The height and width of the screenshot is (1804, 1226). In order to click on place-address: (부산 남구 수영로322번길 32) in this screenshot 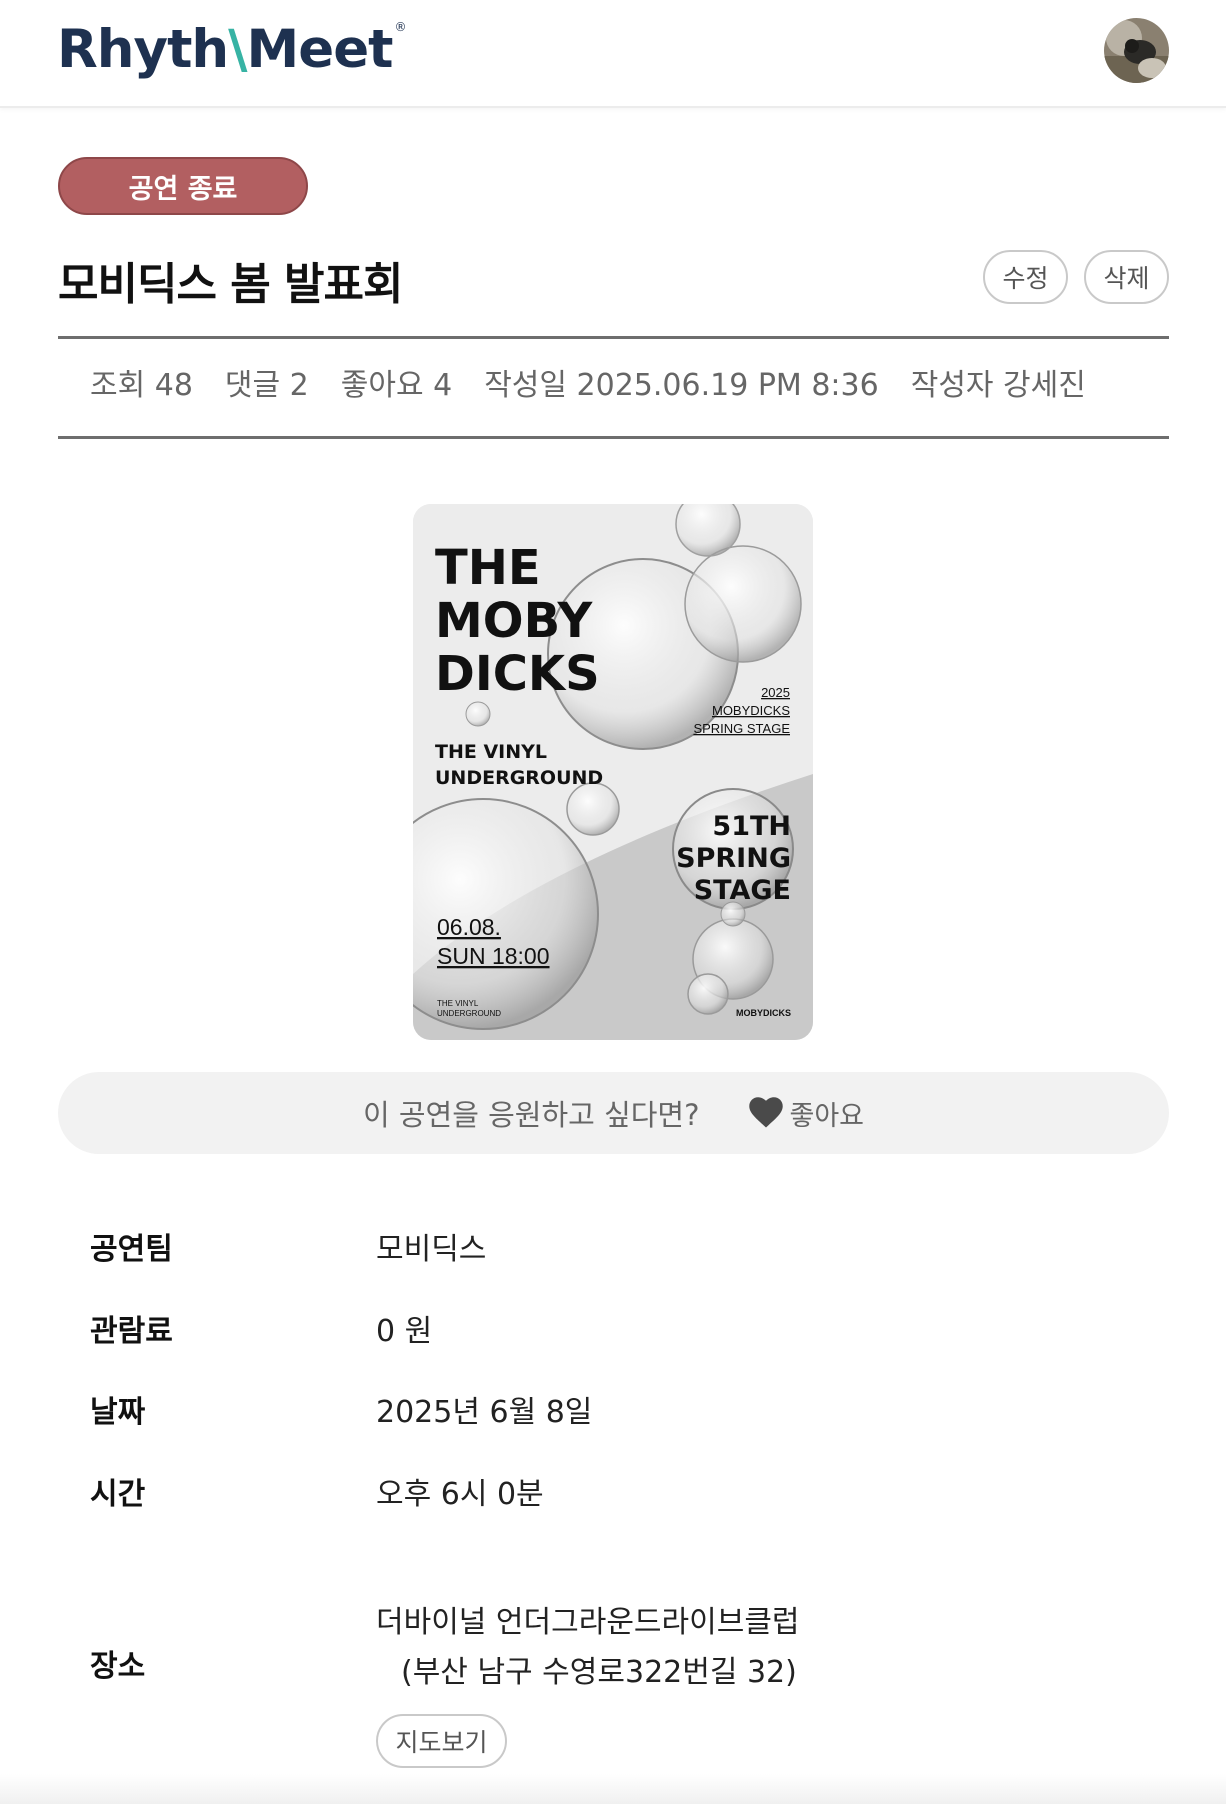, I will do `click(599, 1672)`.